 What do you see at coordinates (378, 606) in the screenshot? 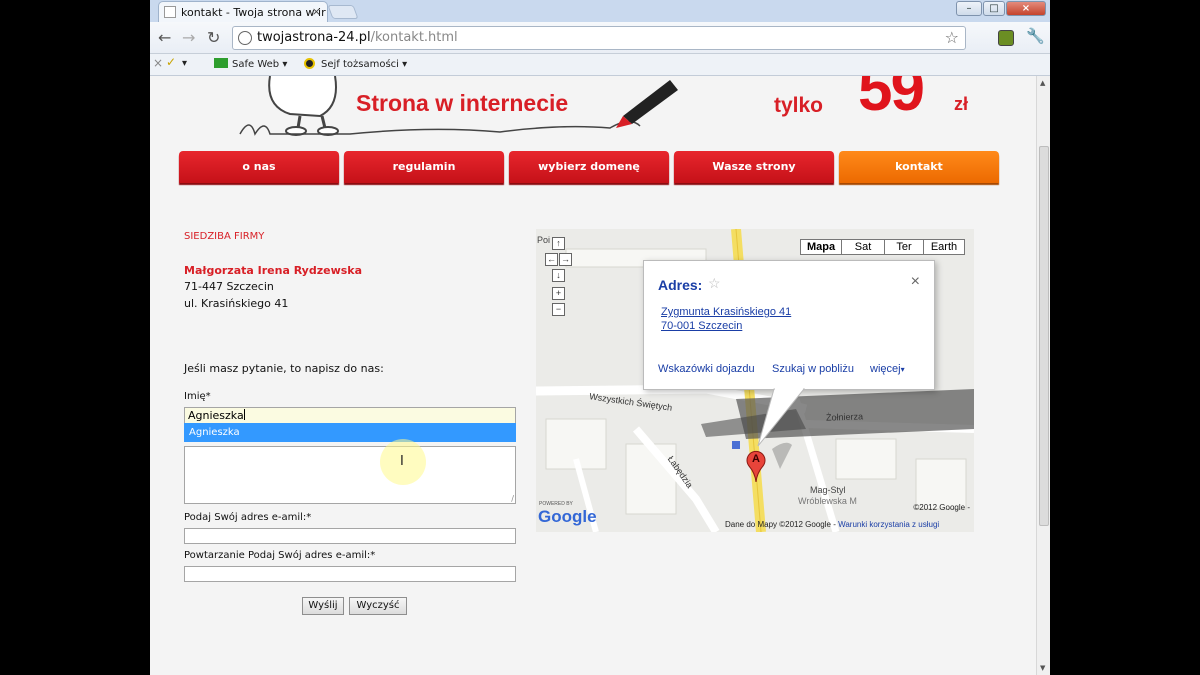
I see `clear-button: Wyczyść` at bounding box center [378, 606].